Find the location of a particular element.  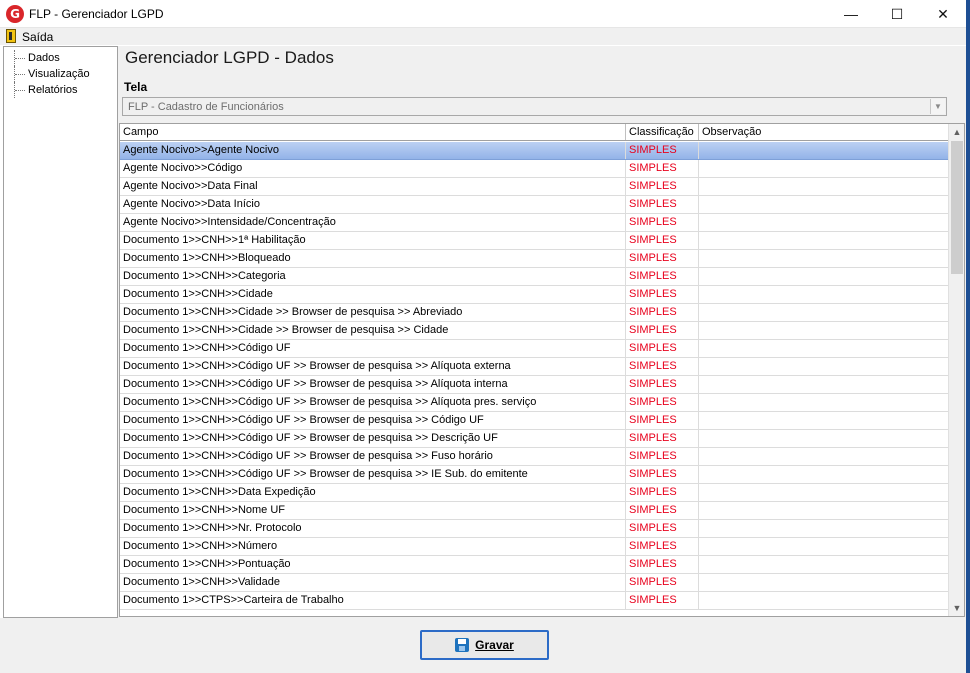

table-row: Documento 1>>CNH>>Nr. Protocolo SIMPLES is located at coordinates (534, 529).